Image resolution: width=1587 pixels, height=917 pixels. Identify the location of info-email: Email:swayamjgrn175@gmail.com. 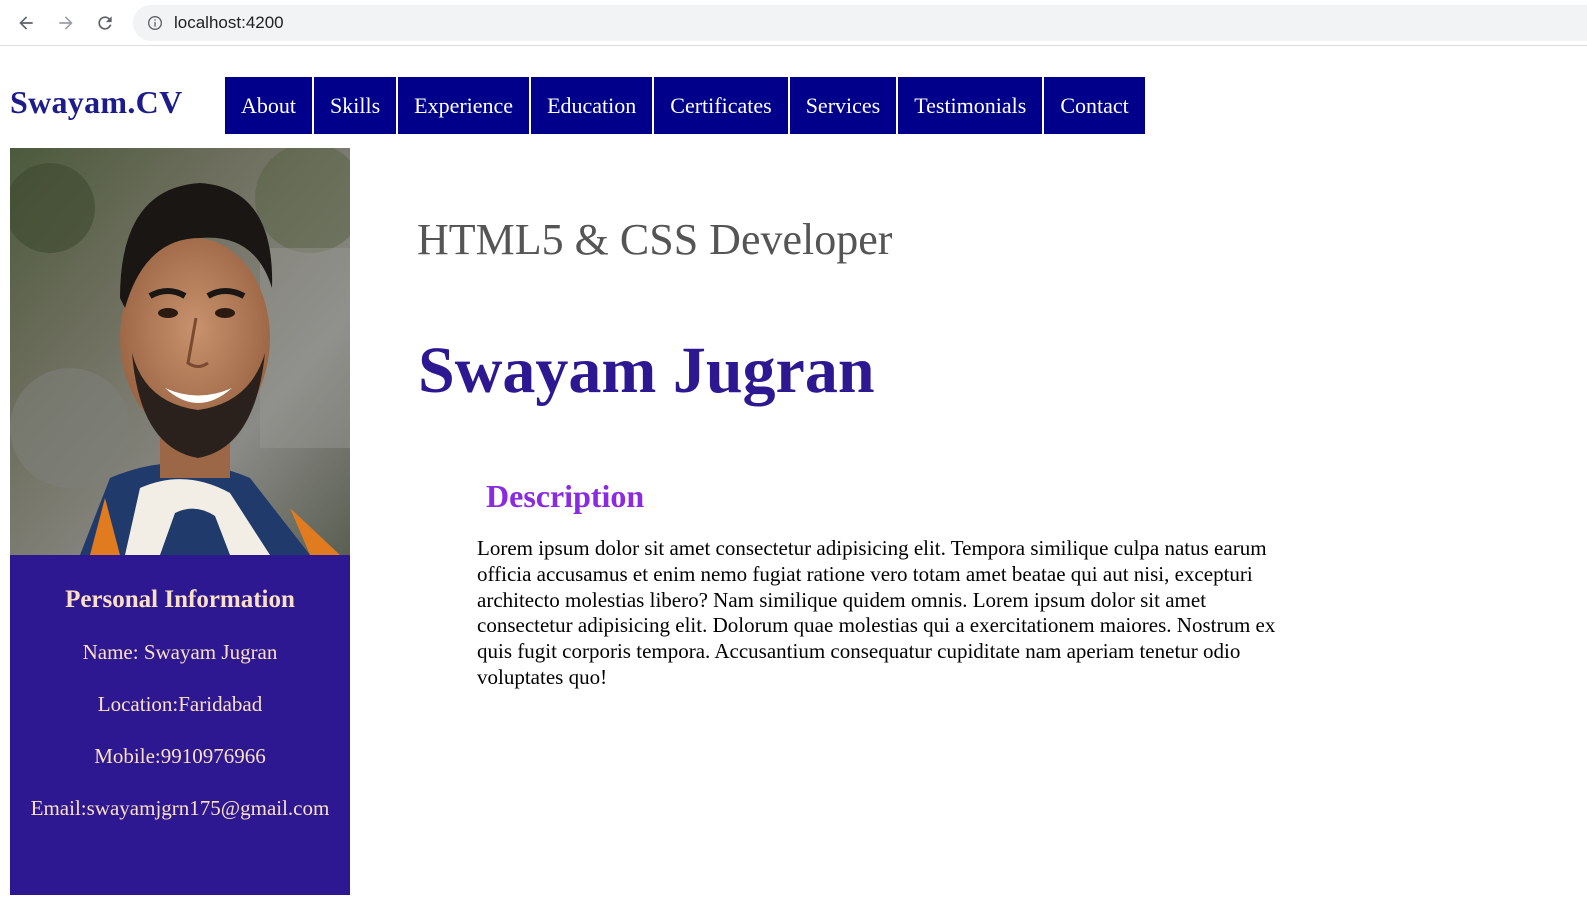
(180, 808).